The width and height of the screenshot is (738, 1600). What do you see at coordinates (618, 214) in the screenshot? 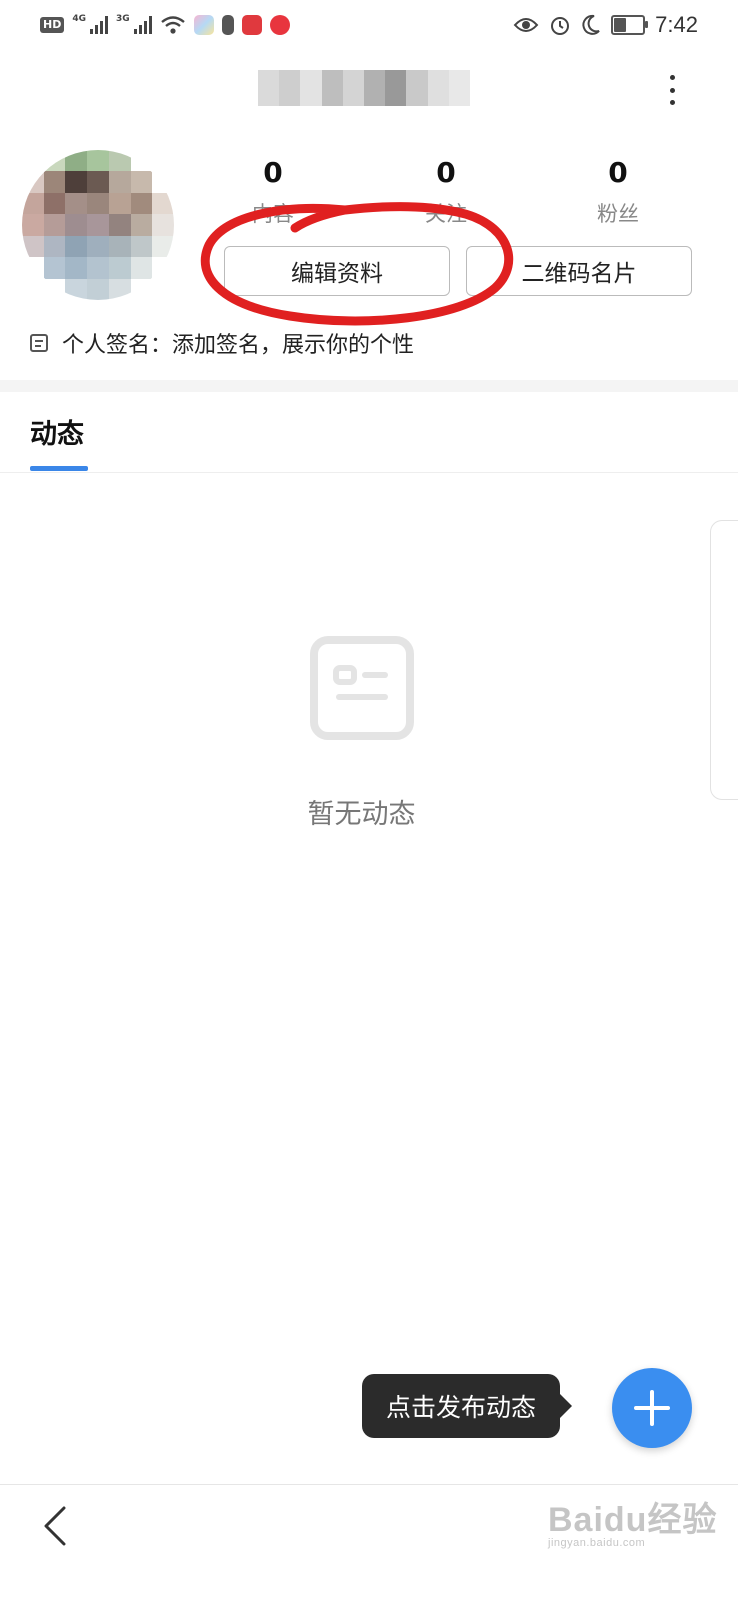
I see `stat-fans-label: 粉丝` at bounding box center [618, 214].